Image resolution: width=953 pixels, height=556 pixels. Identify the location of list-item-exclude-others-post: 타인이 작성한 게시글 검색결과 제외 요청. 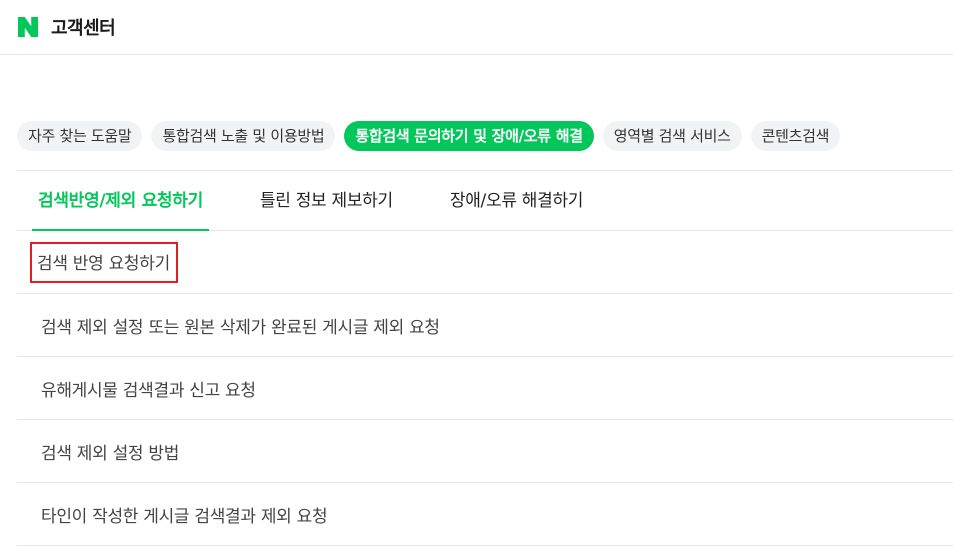
(485, 514).